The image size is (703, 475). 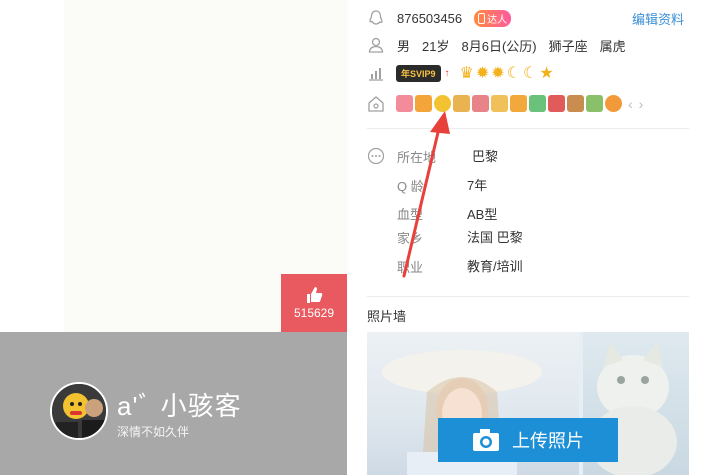 What do you see at coordinates (410, 186) in the screenshot?
I see `qage-label: Q 龄` at bounding box center [410, 186].